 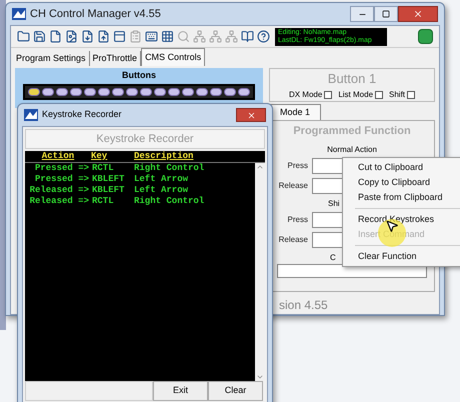 What do you see at coordinates (352, 79) in the screenshot?
I see `panel-title: Button 1` at bounding box center [352, 79].